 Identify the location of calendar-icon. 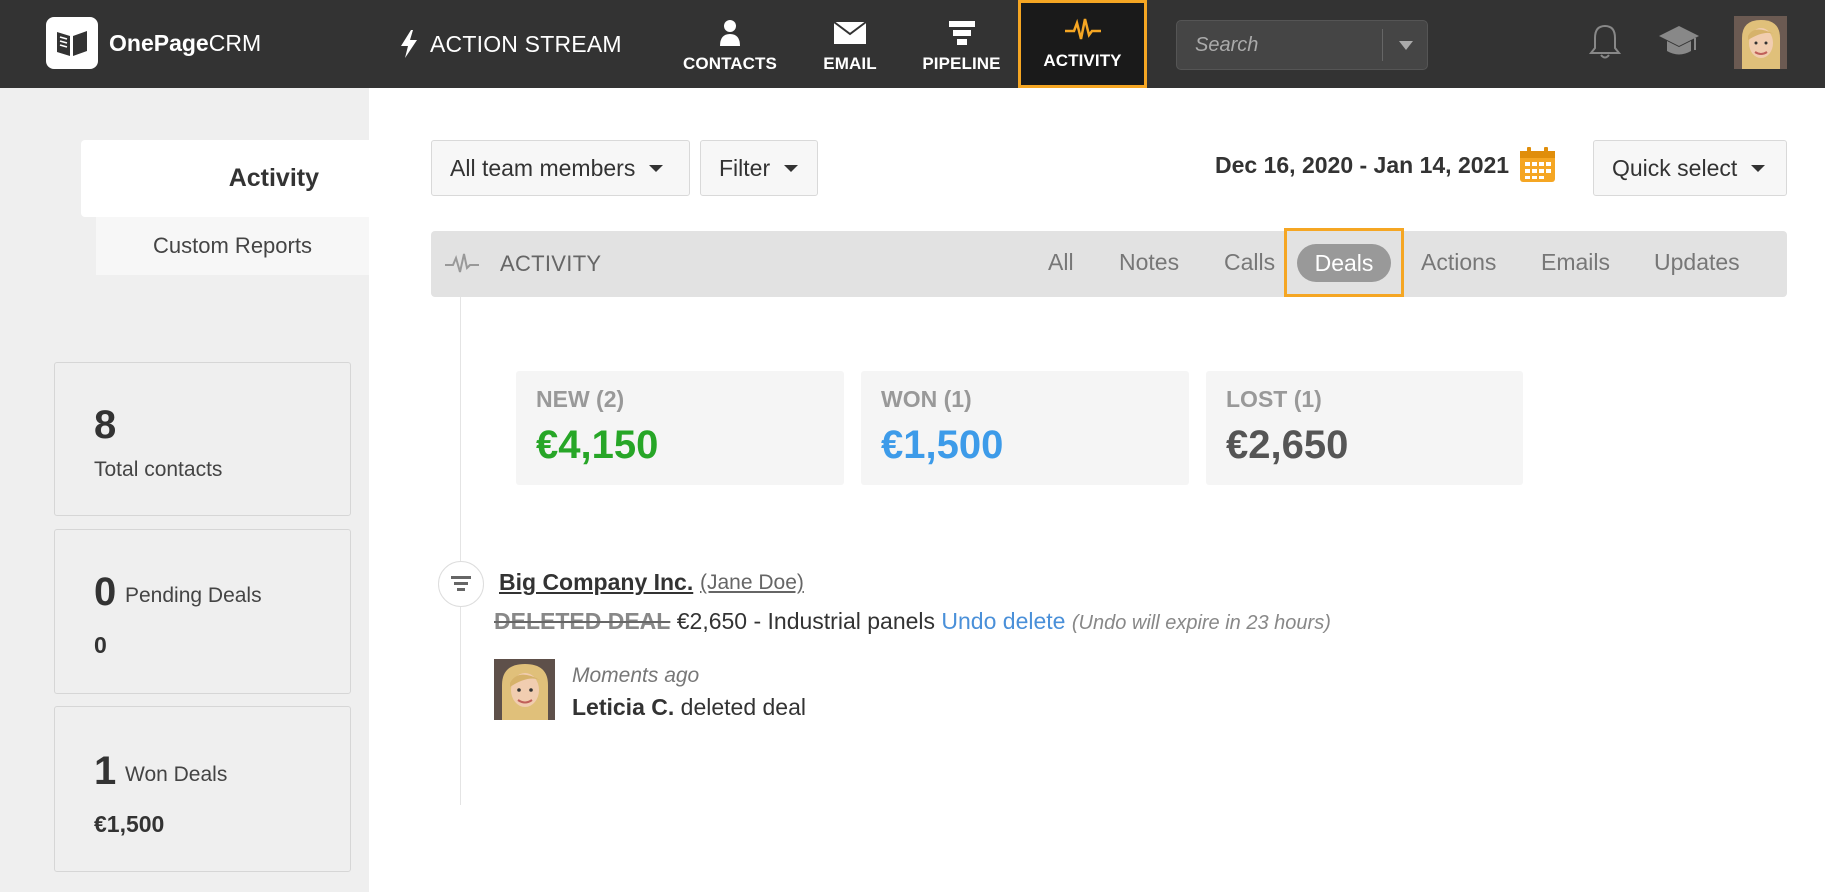
(1537, 164).